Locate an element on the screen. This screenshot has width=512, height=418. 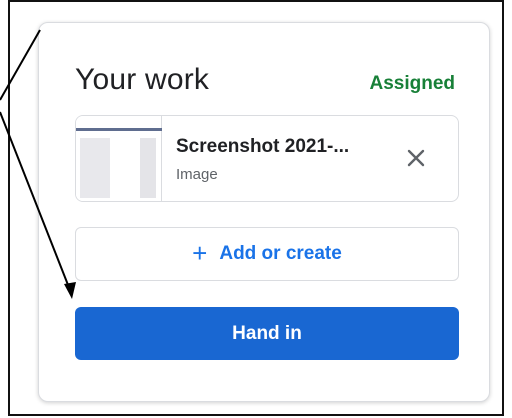
add-or-create-button: + Add or create is located at coordinates (267, 254).